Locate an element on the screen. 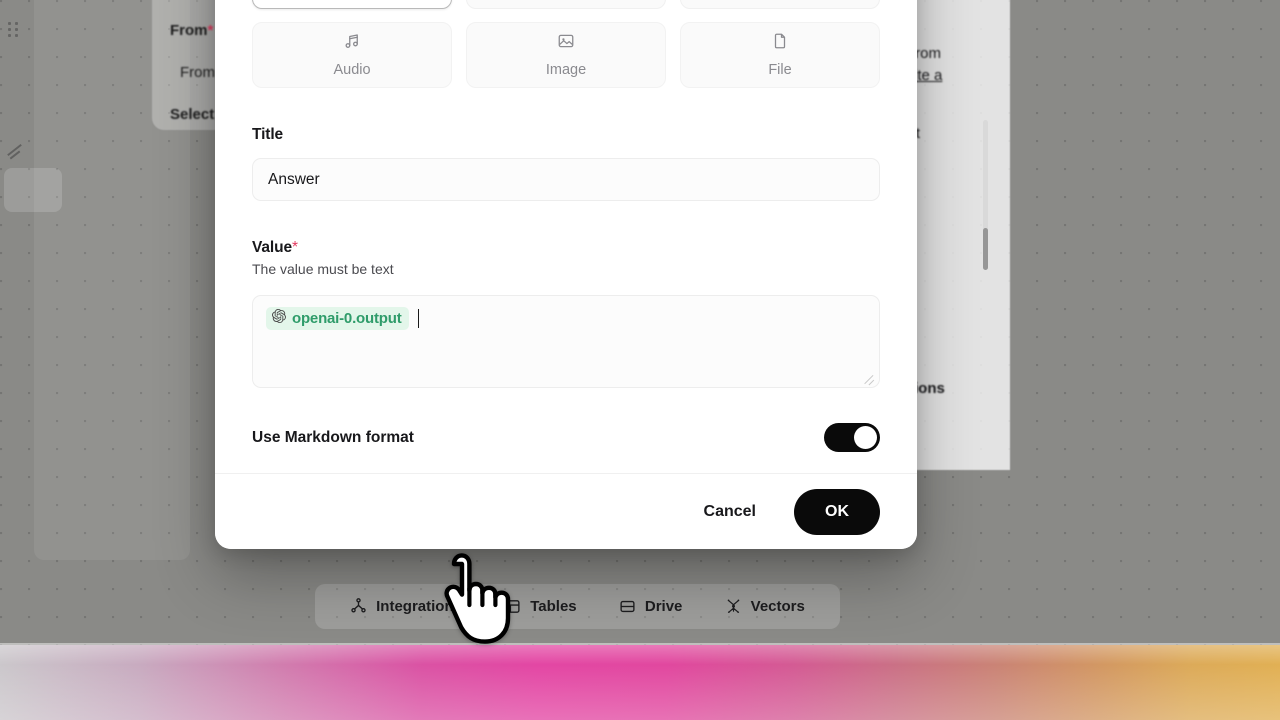 The width and height of the screenshot is (1280, 720). background-panel-right: from rite a 't tions is located at coordinates (957, 235).